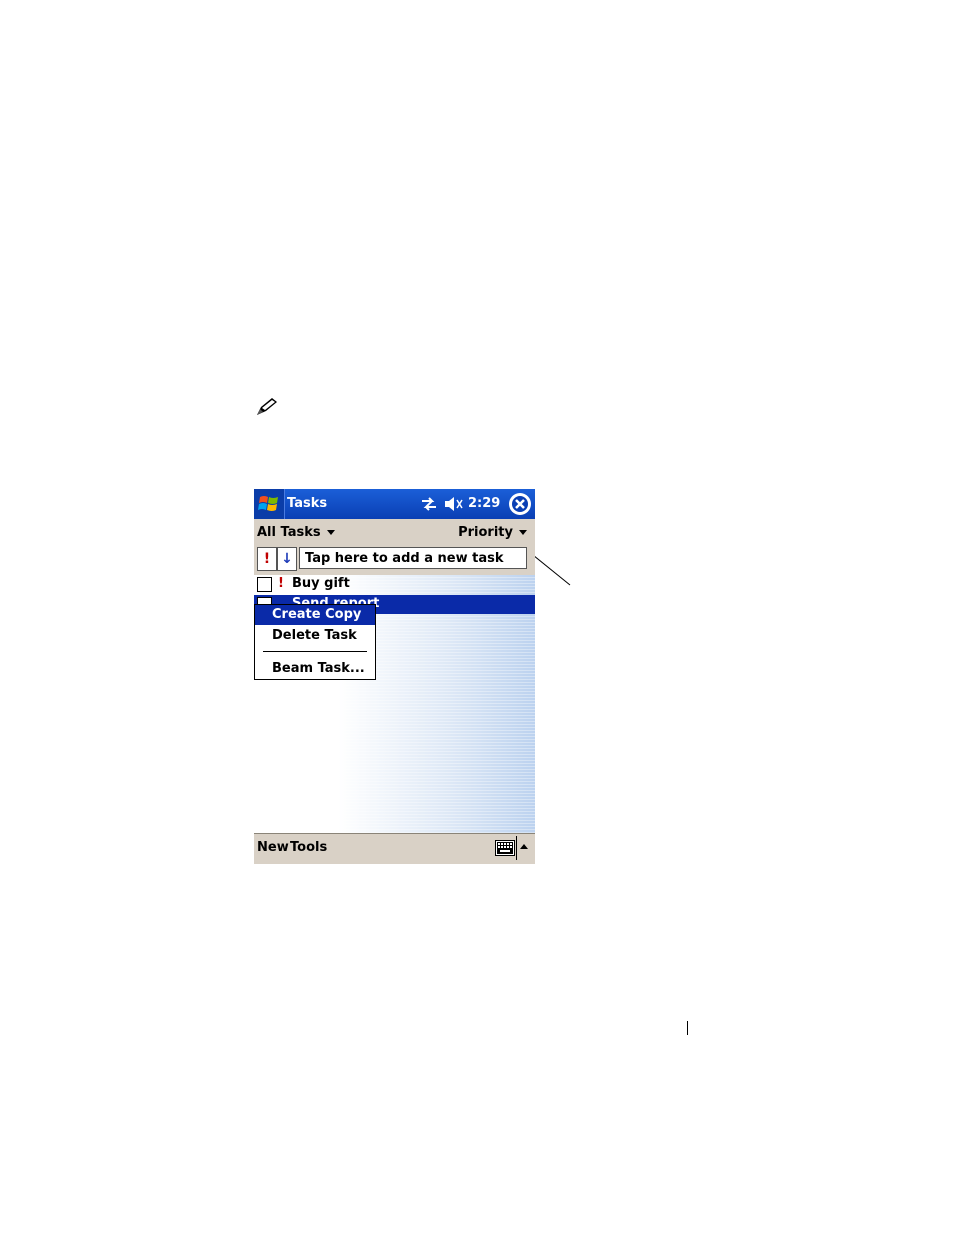 This screenshot has width=954, height=1235. What do you see at coordinates (281, 583) in the screenshot?
I see `priority-marker: !` at bounding box center [281, 583].